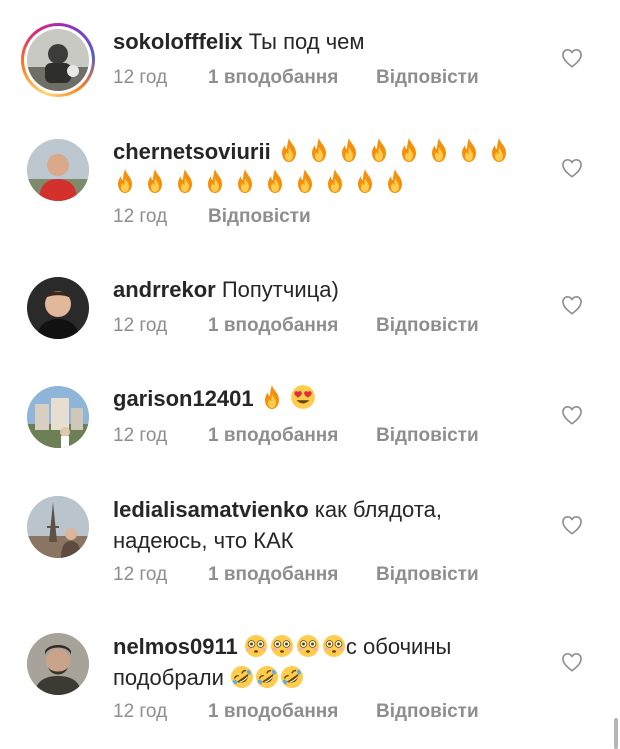  I want to click on comment-text: Попутчица), so click(280, 289).